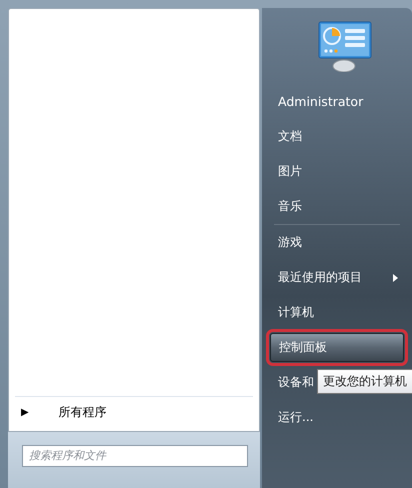 Image resolution: width=412 pixels, height=488 pixels. Describe the element at coordinates (296, 312) in the screenshot. I see `start-menu-item: 计算机` at that location.